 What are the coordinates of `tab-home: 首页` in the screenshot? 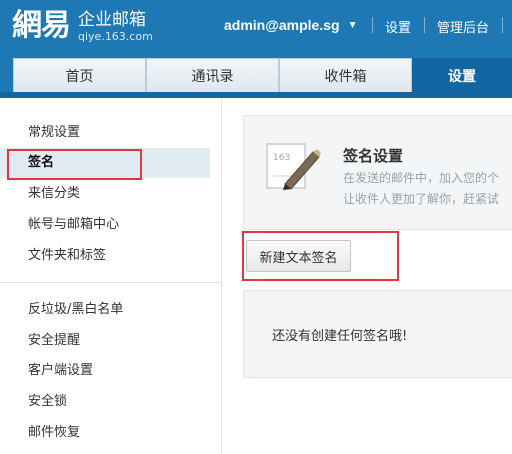 It's located at (79, 75).